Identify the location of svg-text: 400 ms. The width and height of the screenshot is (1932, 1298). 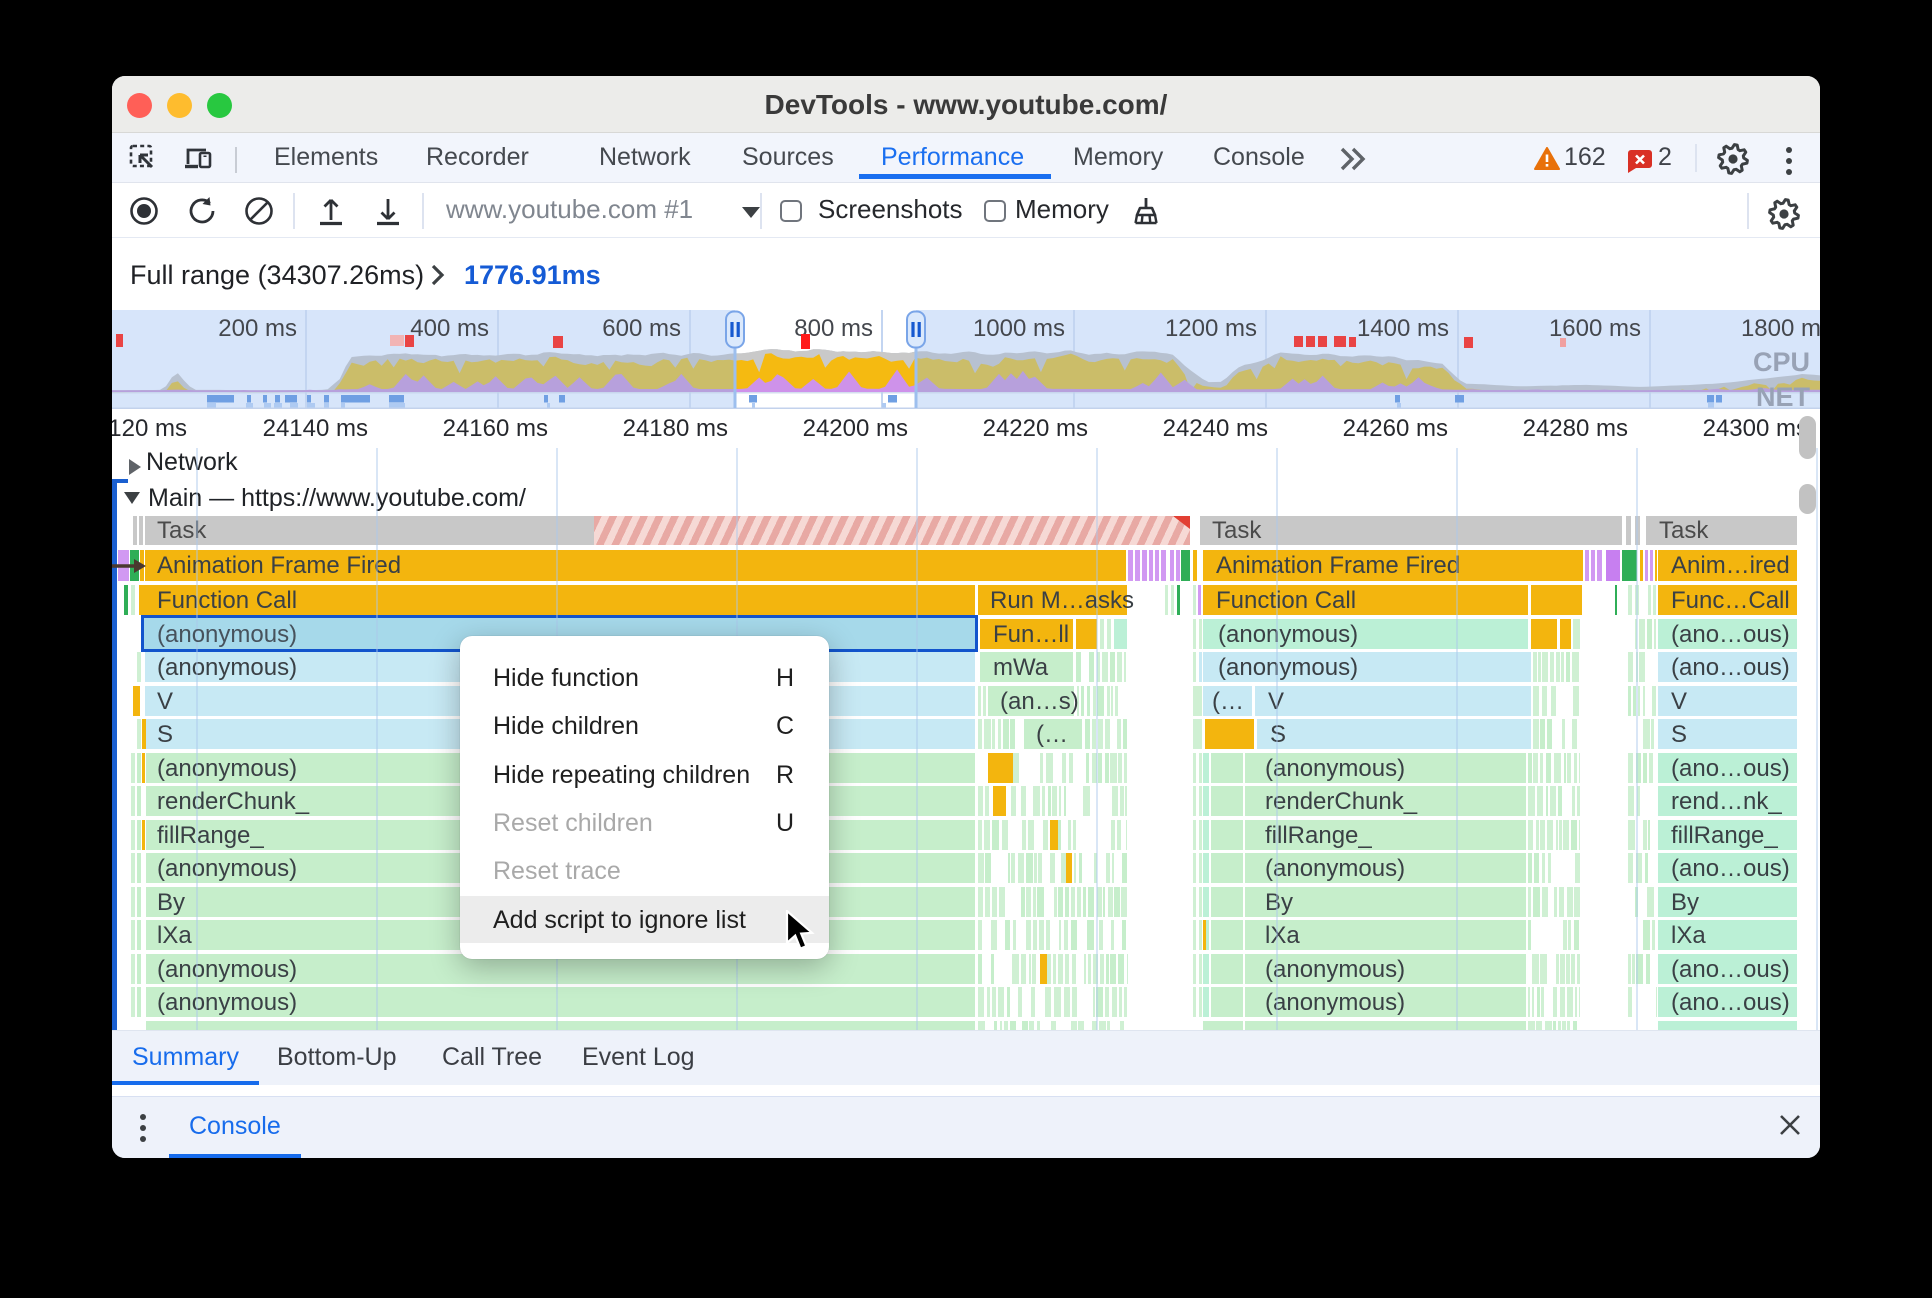
(449, 328).